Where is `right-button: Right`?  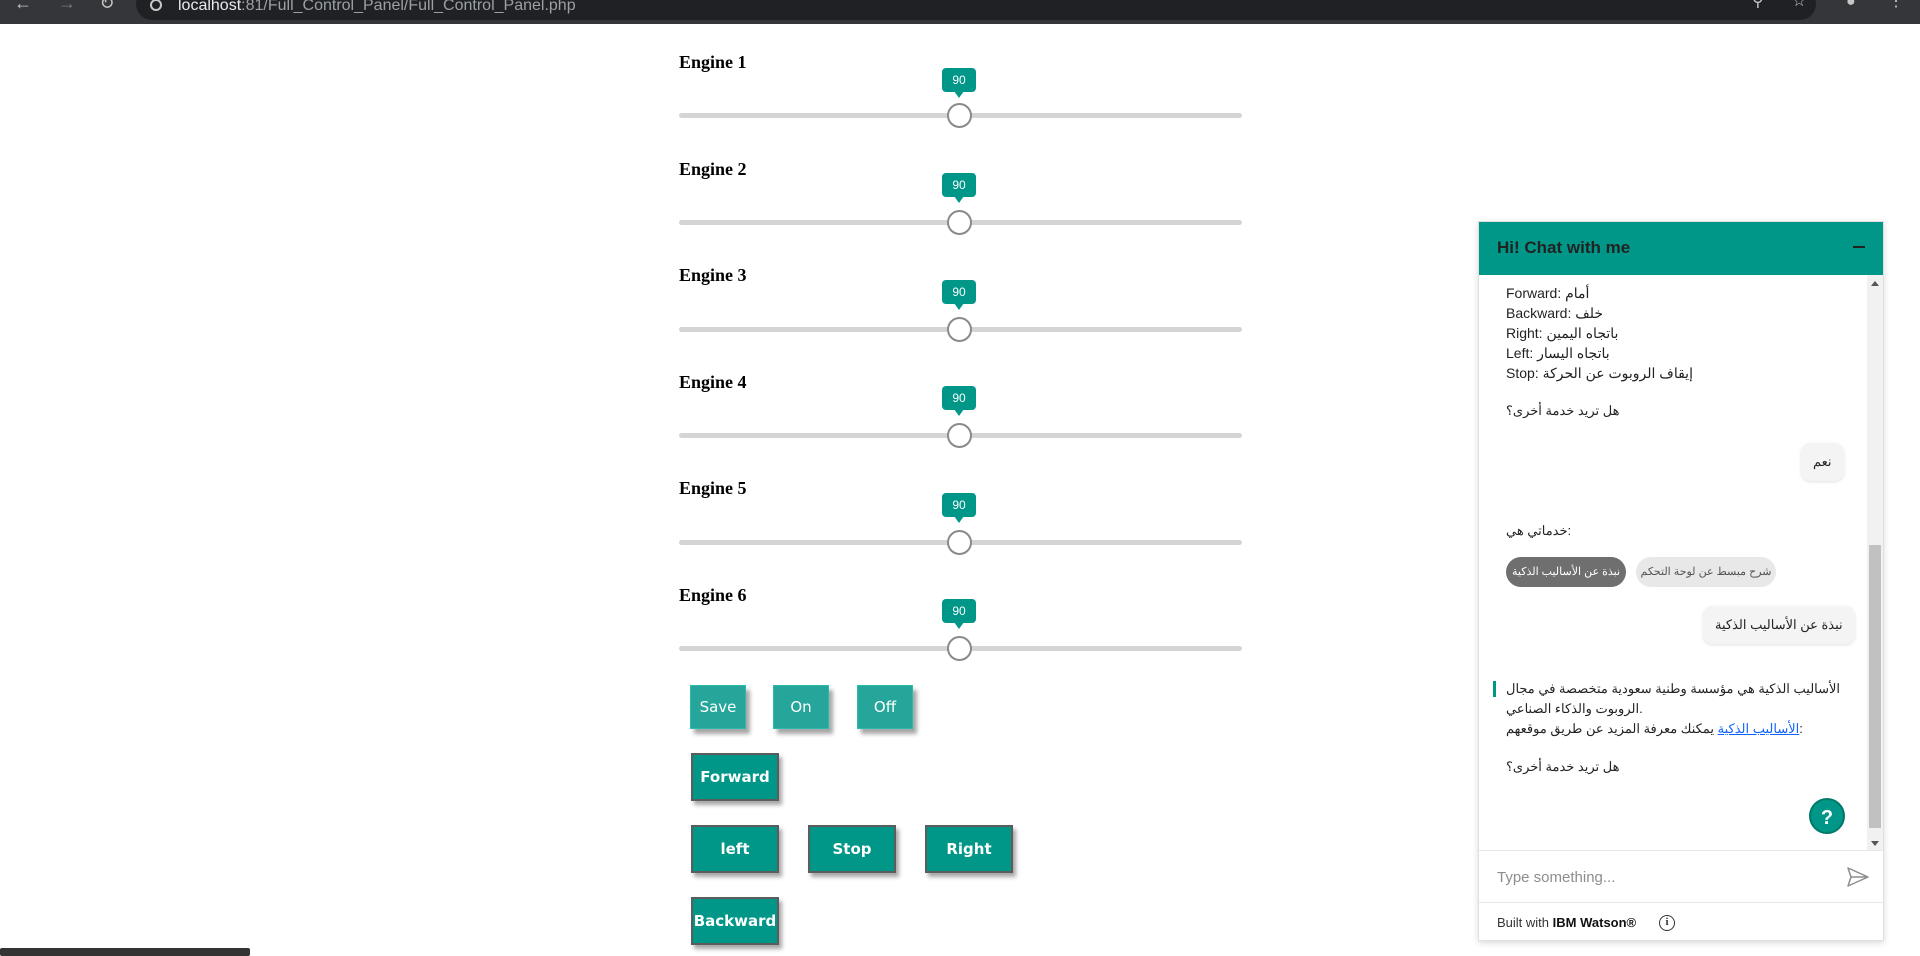 right-button: Right is located at coordinates (969, 849).